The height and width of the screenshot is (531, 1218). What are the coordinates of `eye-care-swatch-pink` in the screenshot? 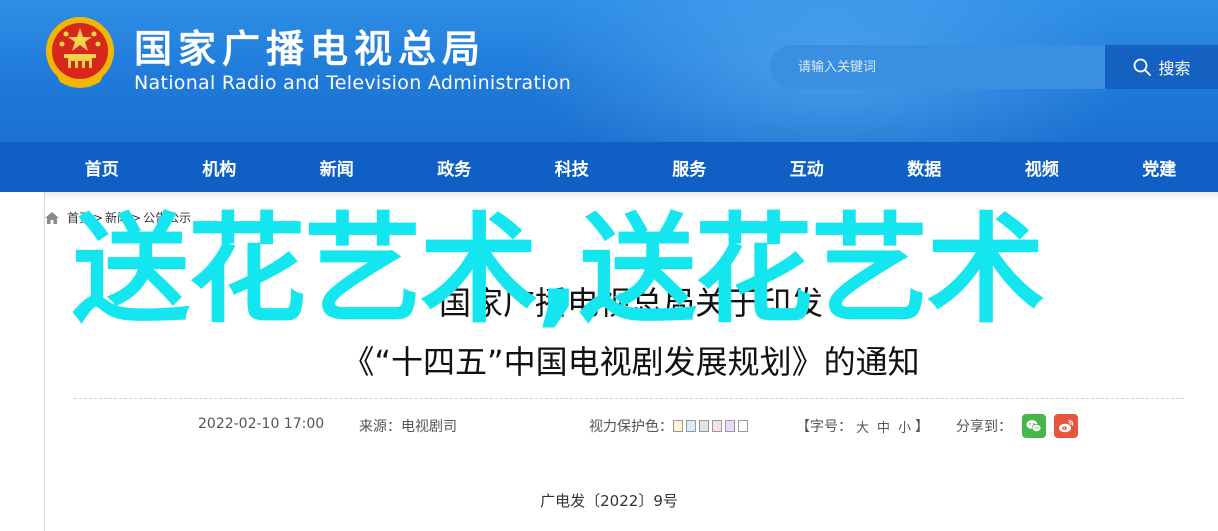 It's located at (717, 426).